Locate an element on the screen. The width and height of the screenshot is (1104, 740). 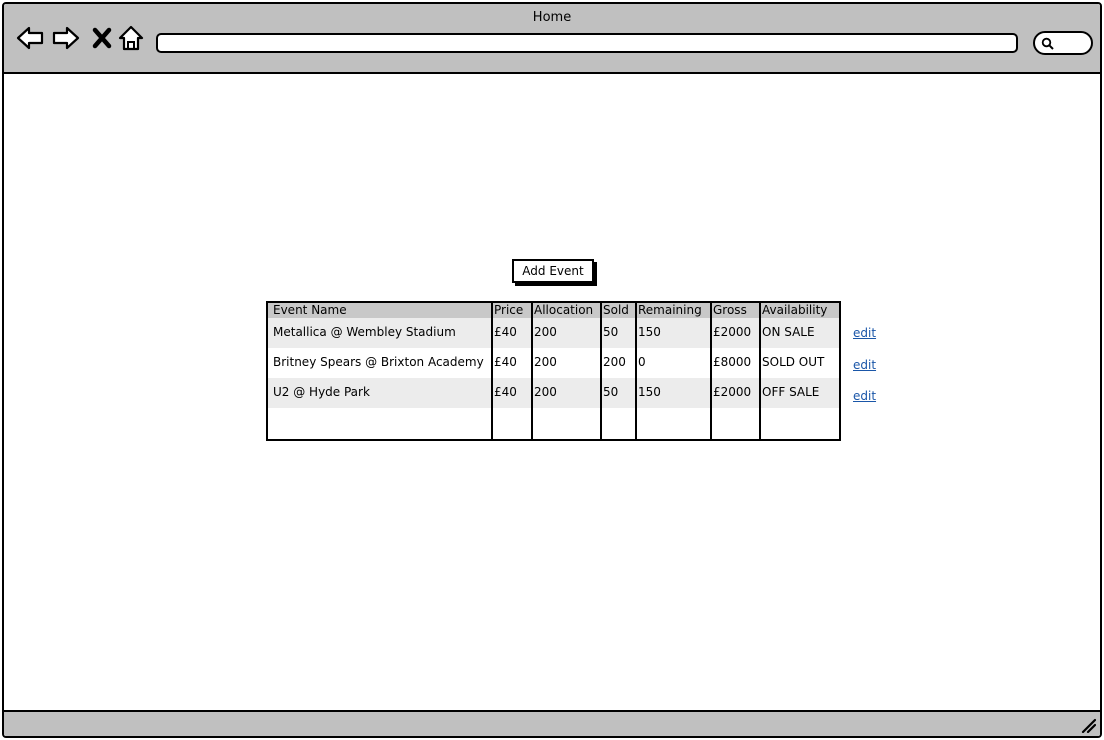
address-bar is located at coordinates (587, 43).